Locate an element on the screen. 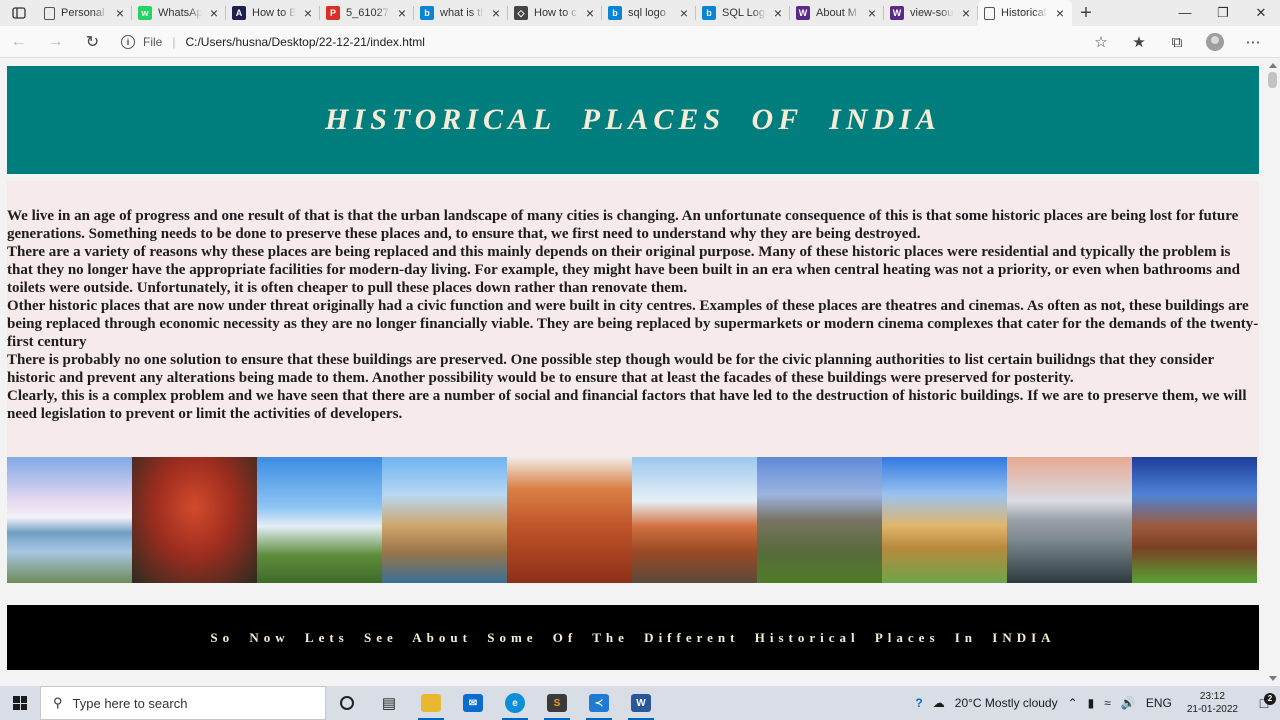 The image size is (1280, 720). file-explorer-button is located at coordinates (431, 703).